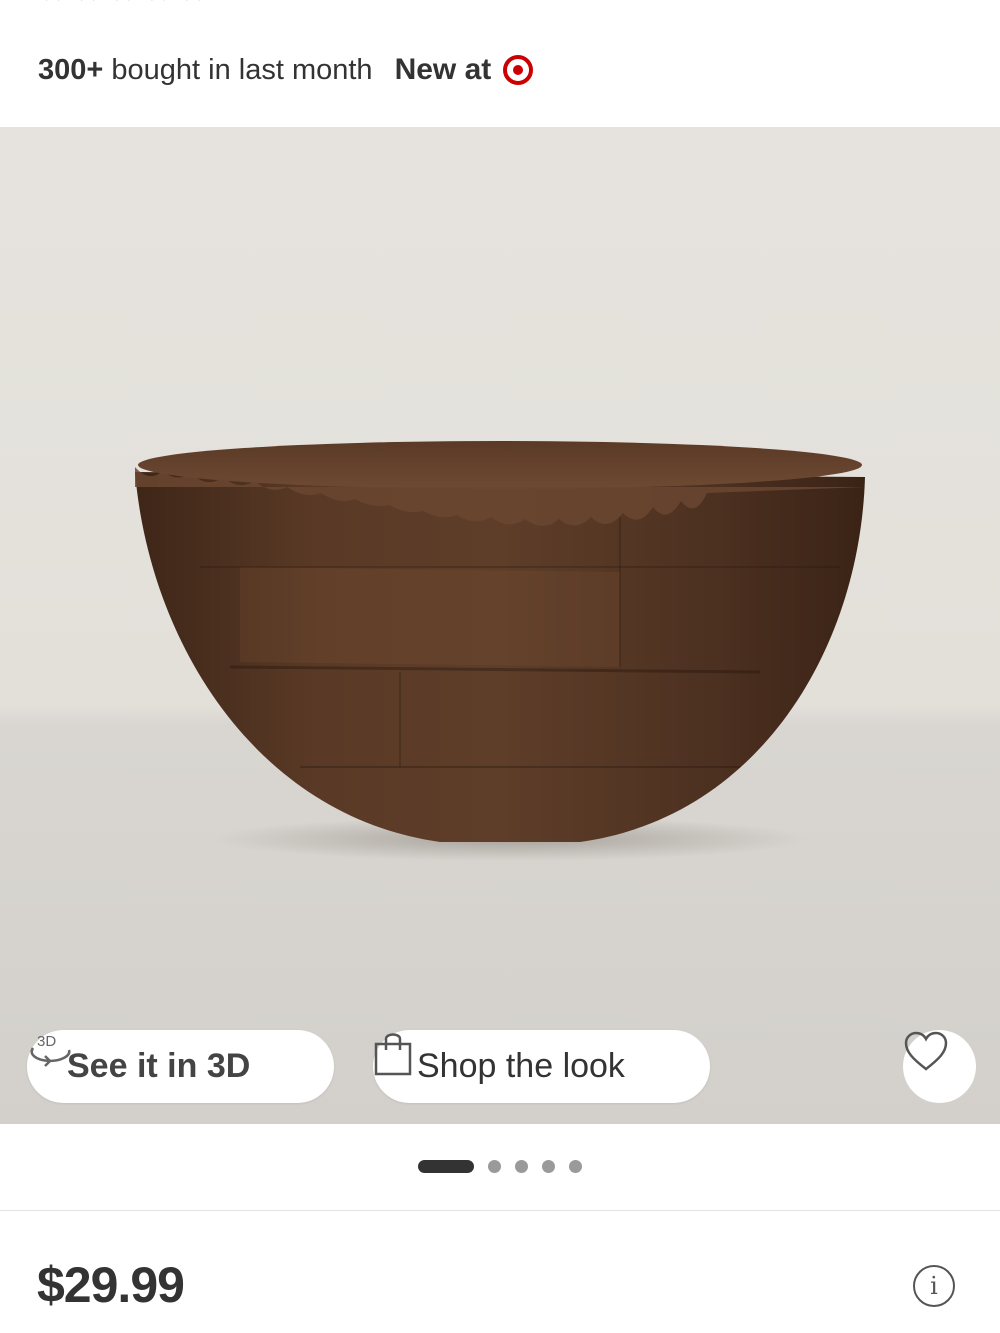  I want to click on info-icon: i, so click(934, 1286).